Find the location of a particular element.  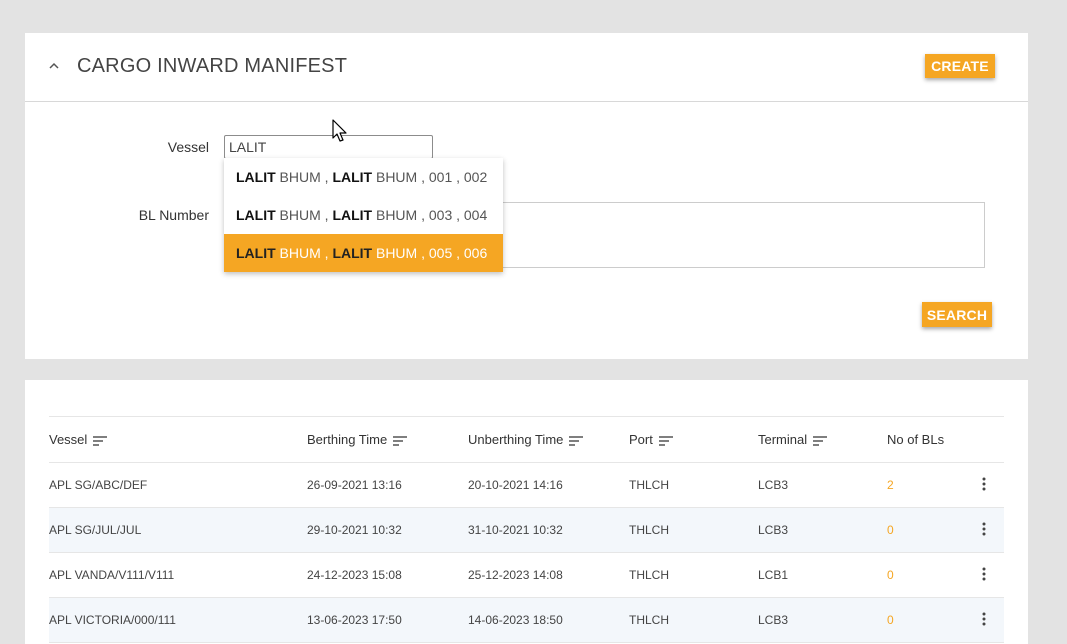

header-berthing-time: Berthing Time is located at coordinates (387, 440).